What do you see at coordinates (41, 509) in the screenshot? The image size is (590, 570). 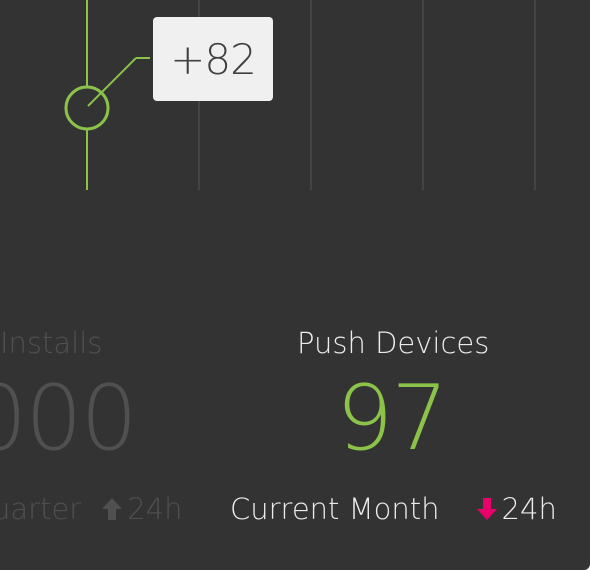 I see `installs-period: uarter` at bounding box center [41, 509].